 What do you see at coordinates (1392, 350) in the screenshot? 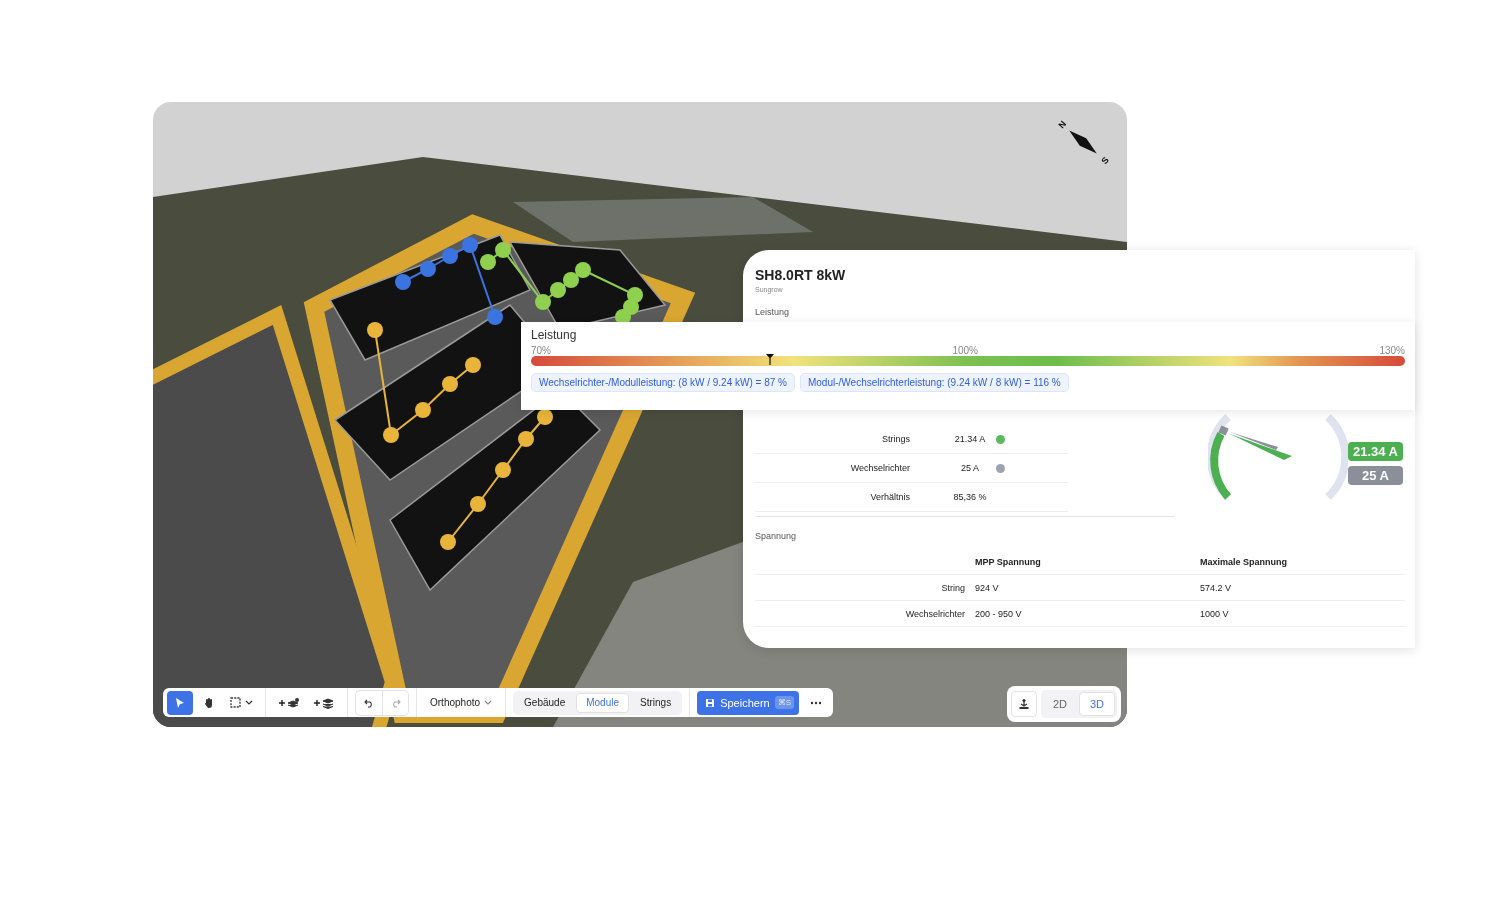
I see `scale-label: 130%` at bounding box center [1392, 350].